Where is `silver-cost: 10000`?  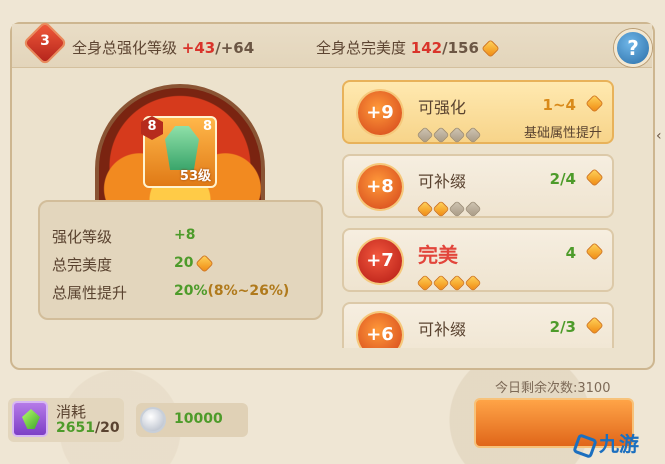 silver-cost: 10000 is located at coordinates (192, 420).